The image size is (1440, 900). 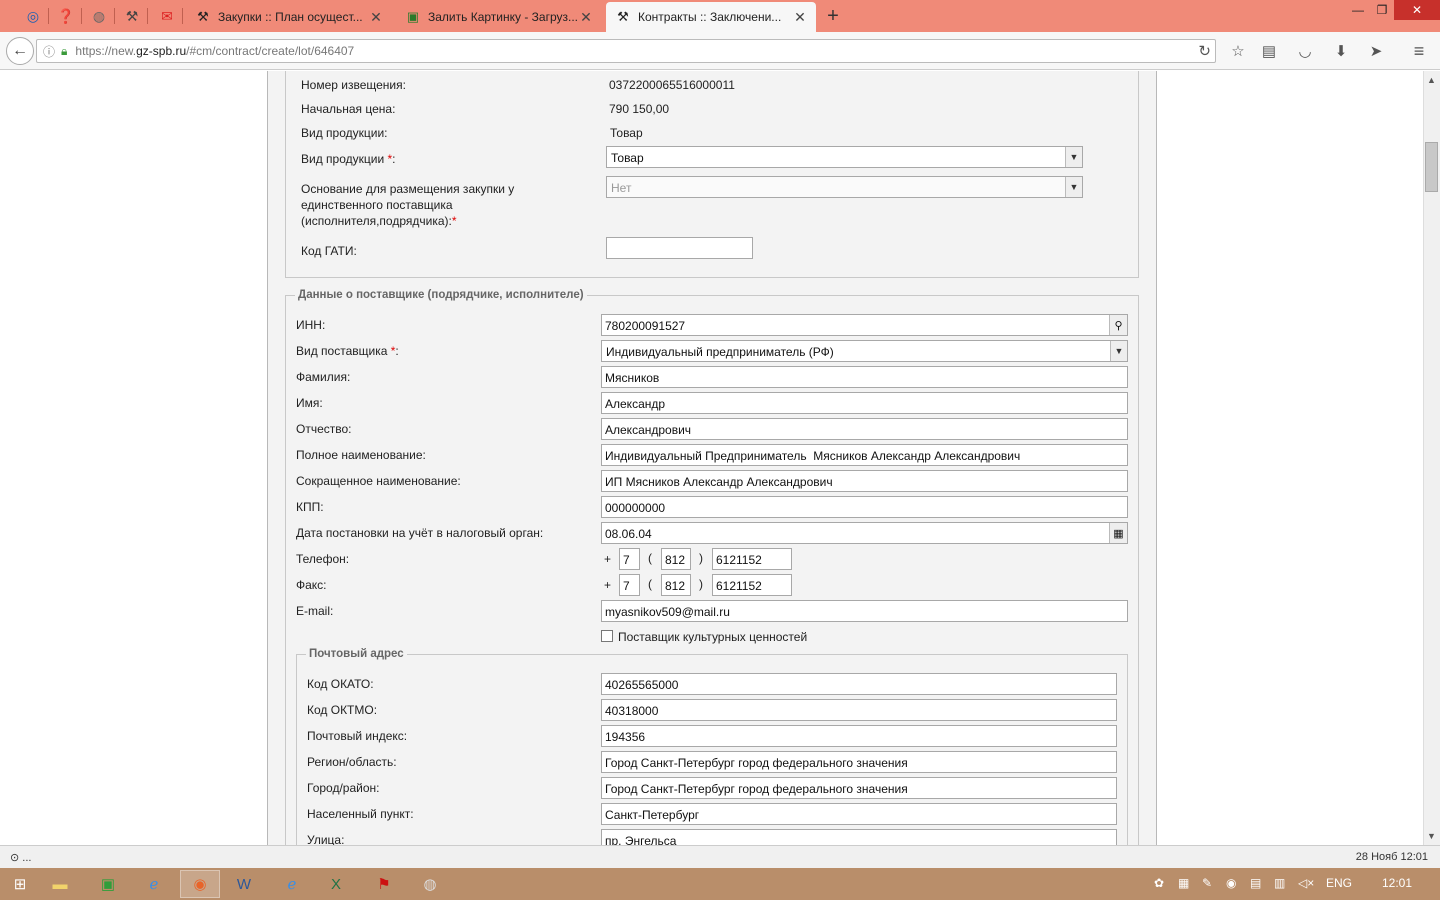 I want to click on window-close-icon: ✕, so click(x=1417, y=10).